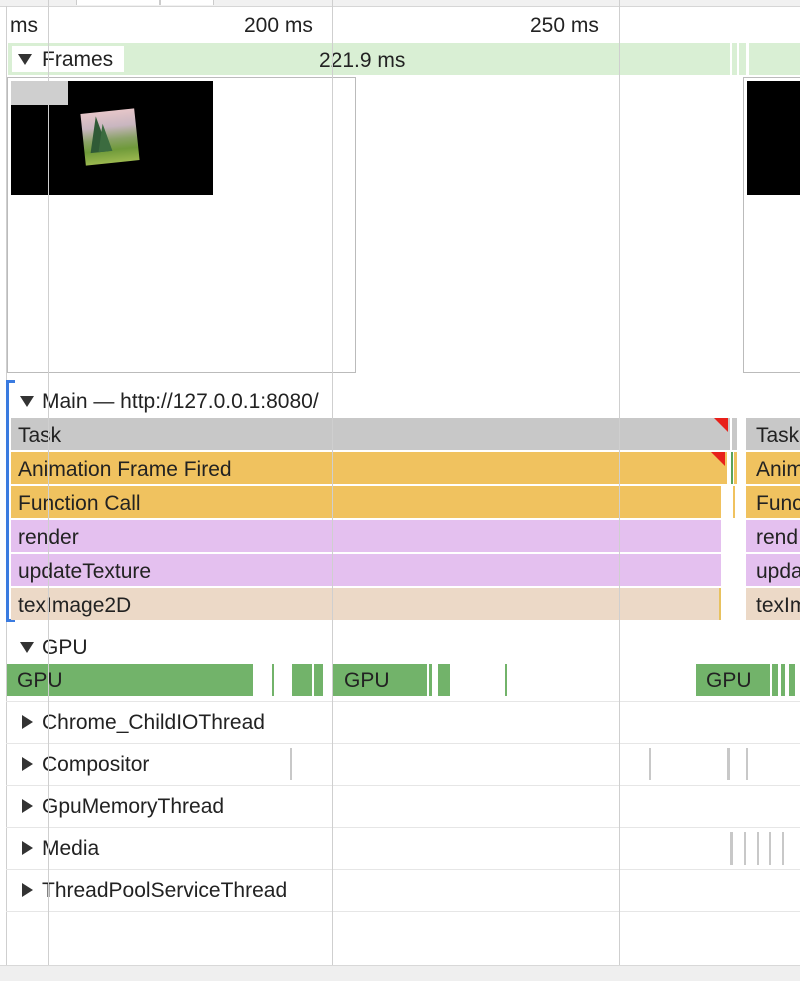  Describe the element at coordinates (366, 570) in the screenshot. I see `flame-update-texture: updateTexture` at that location.